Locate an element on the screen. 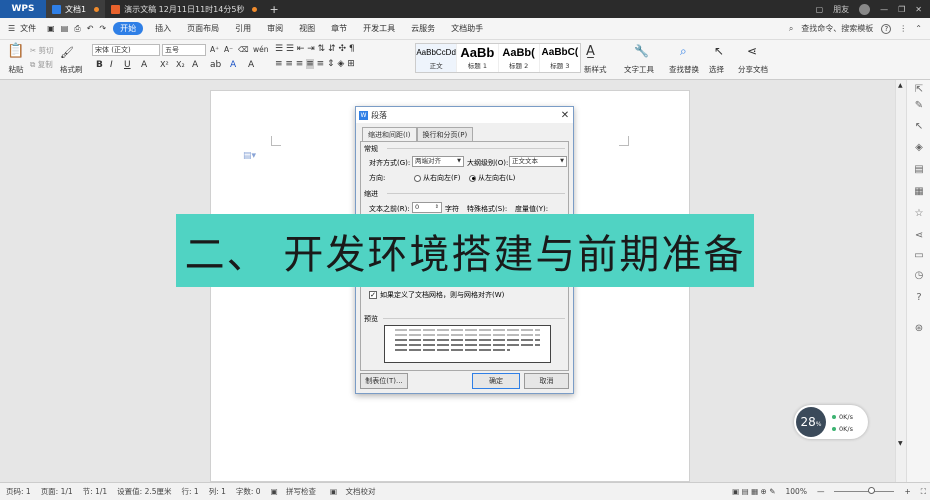  open-icon: ▤ is located at coordinates (65, 29).